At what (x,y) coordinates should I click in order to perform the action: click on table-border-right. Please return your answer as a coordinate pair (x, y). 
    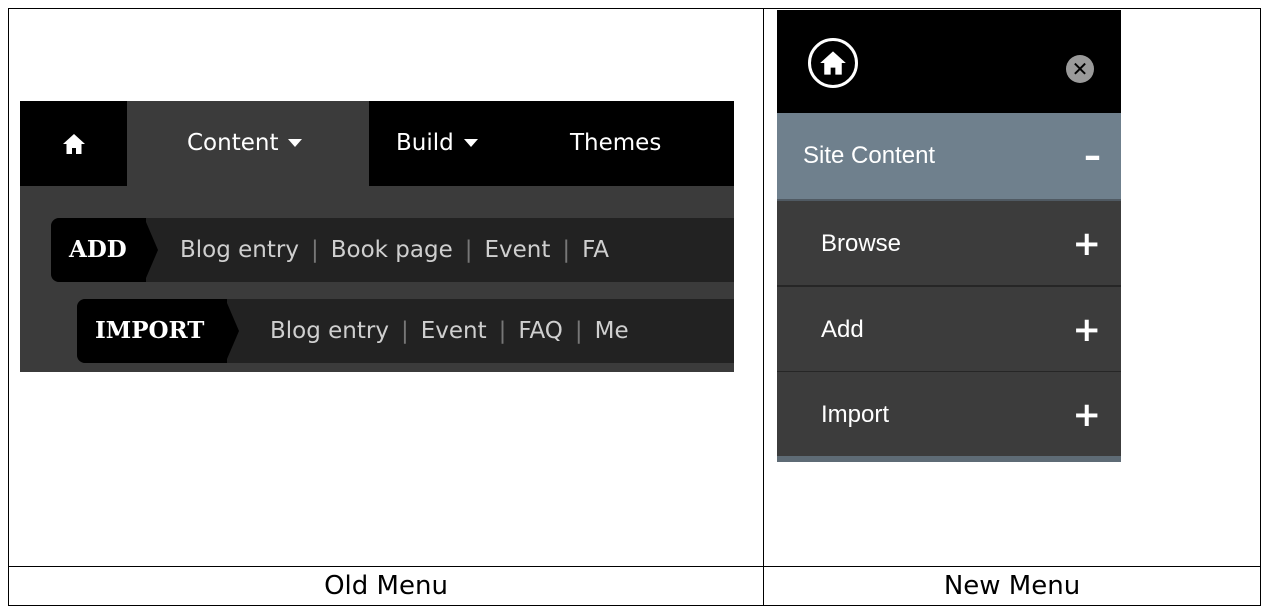
    Looking at the image, I should click on (1260, 307).